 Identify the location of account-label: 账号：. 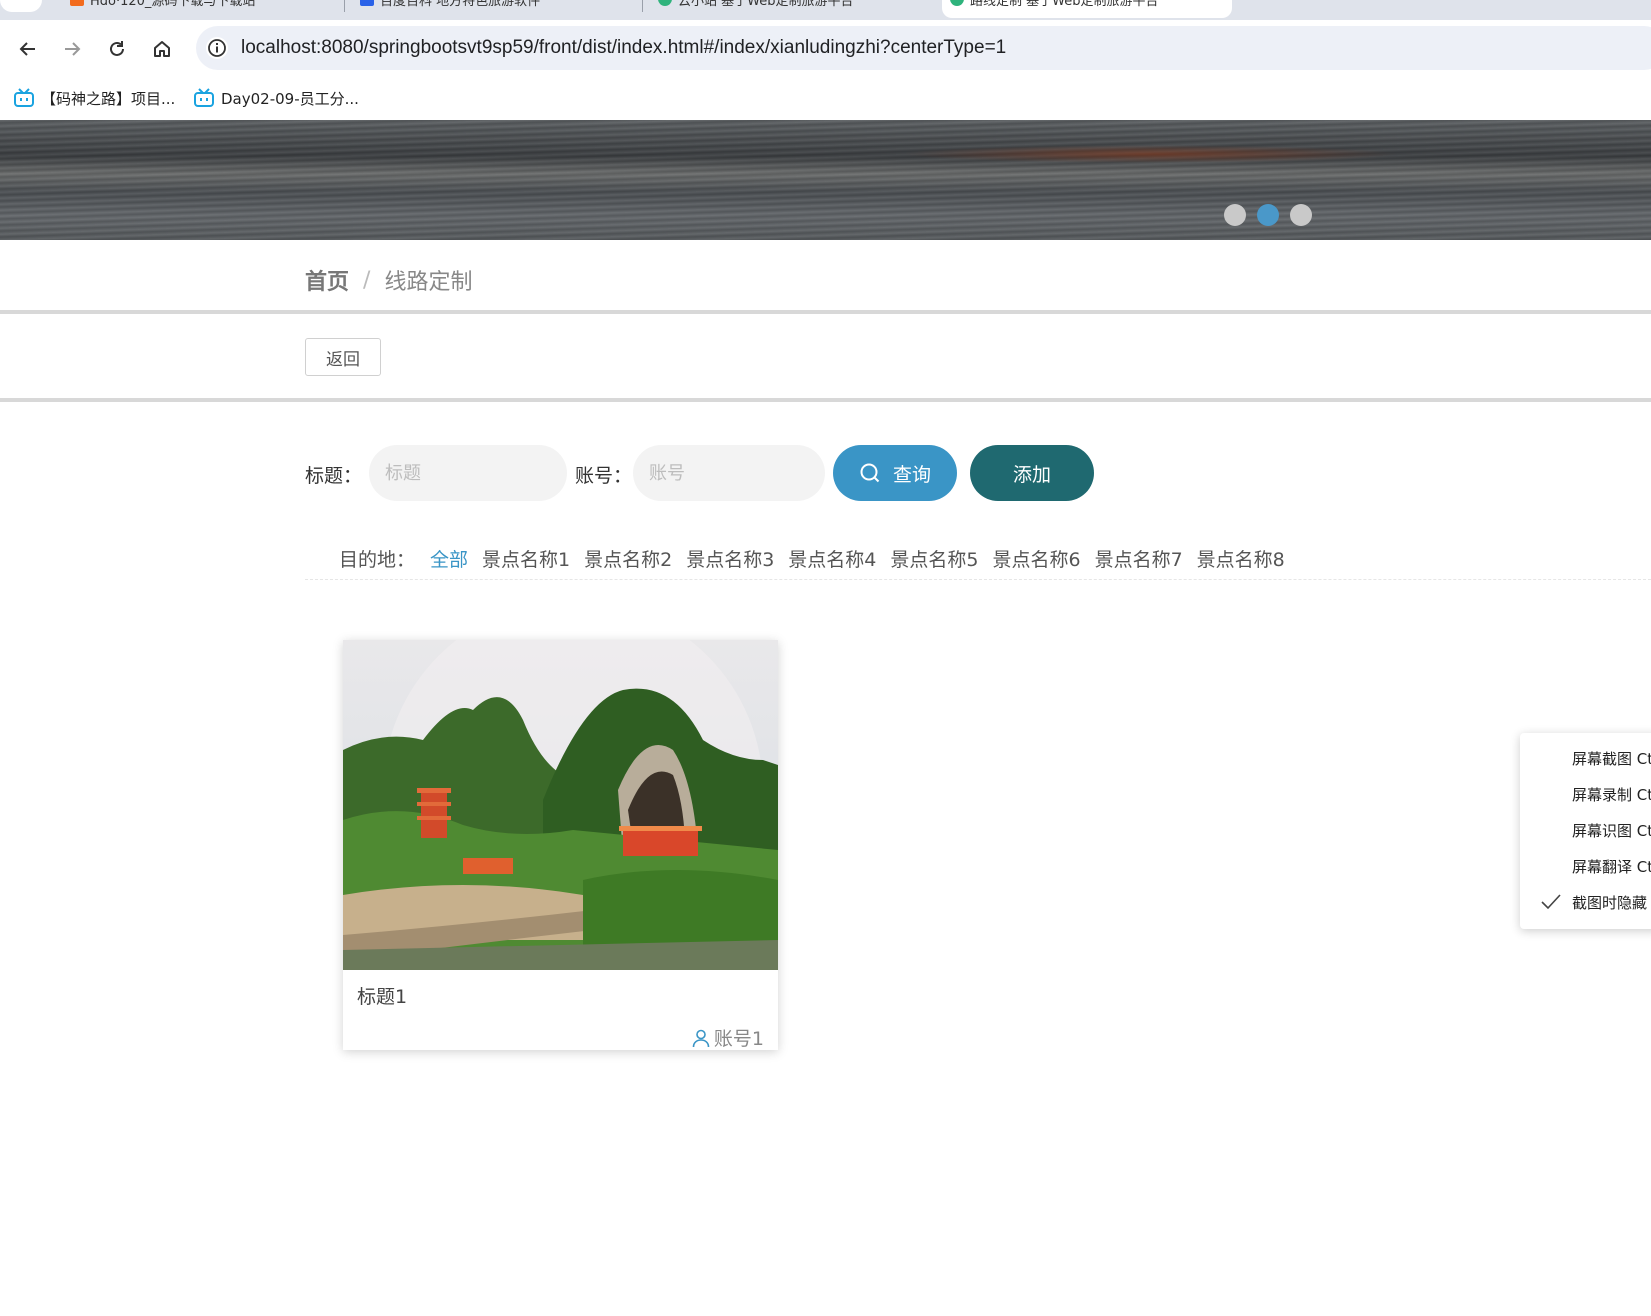
(604, 476).